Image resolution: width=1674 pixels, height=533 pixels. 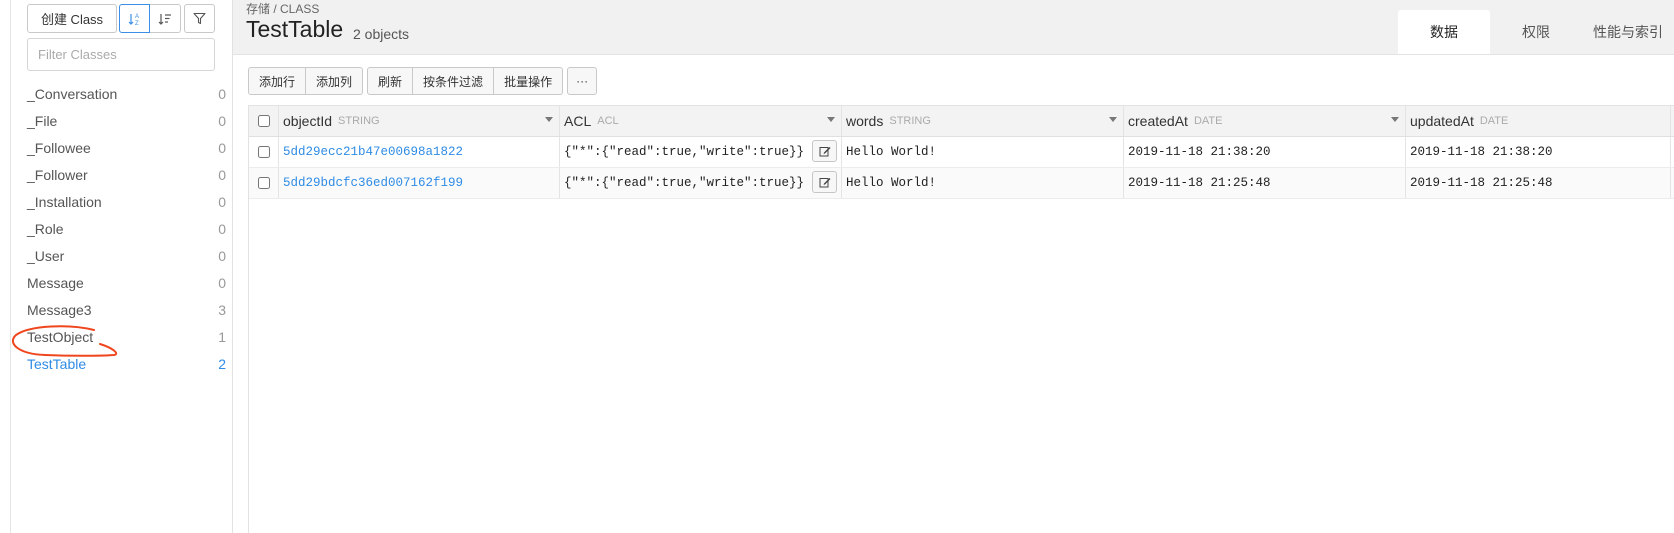 I want to click on select-all-cell, so click(x=264, y=121).